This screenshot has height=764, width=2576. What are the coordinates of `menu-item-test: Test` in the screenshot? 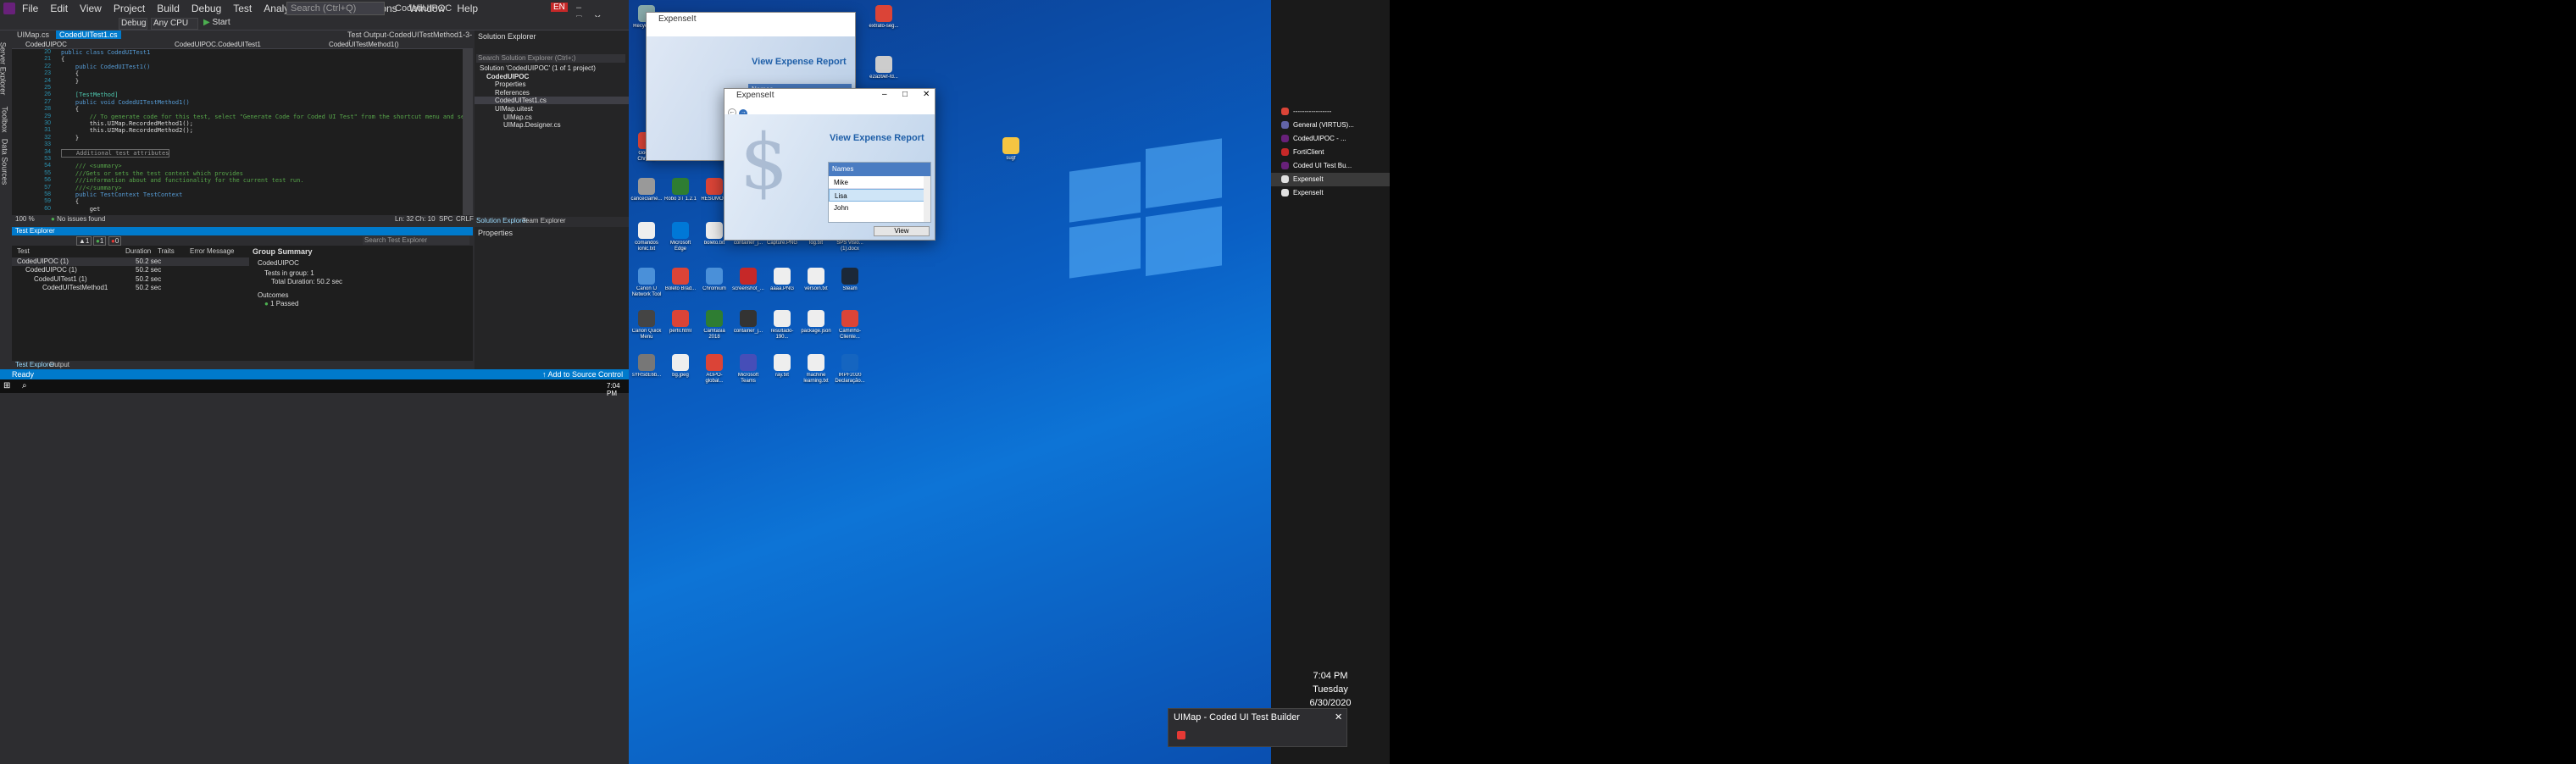 It's located at (242, 8).